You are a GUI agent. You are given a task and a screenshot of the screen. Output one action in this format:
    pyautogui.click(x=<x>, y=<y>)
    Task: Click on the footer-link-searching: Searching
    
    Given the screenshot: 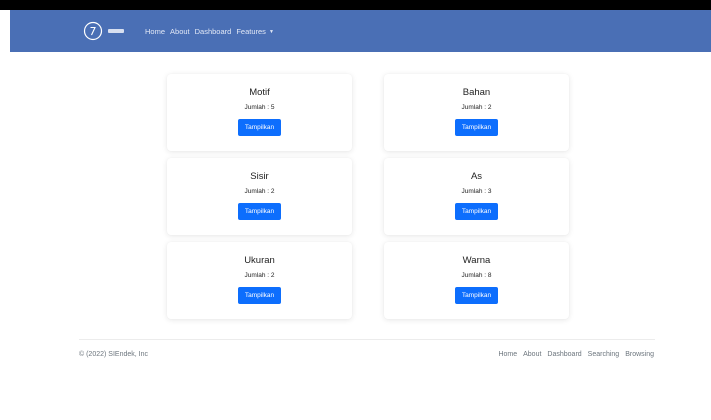 What is the action you would take?
    pyautogui.click(x=604, y=354)
    